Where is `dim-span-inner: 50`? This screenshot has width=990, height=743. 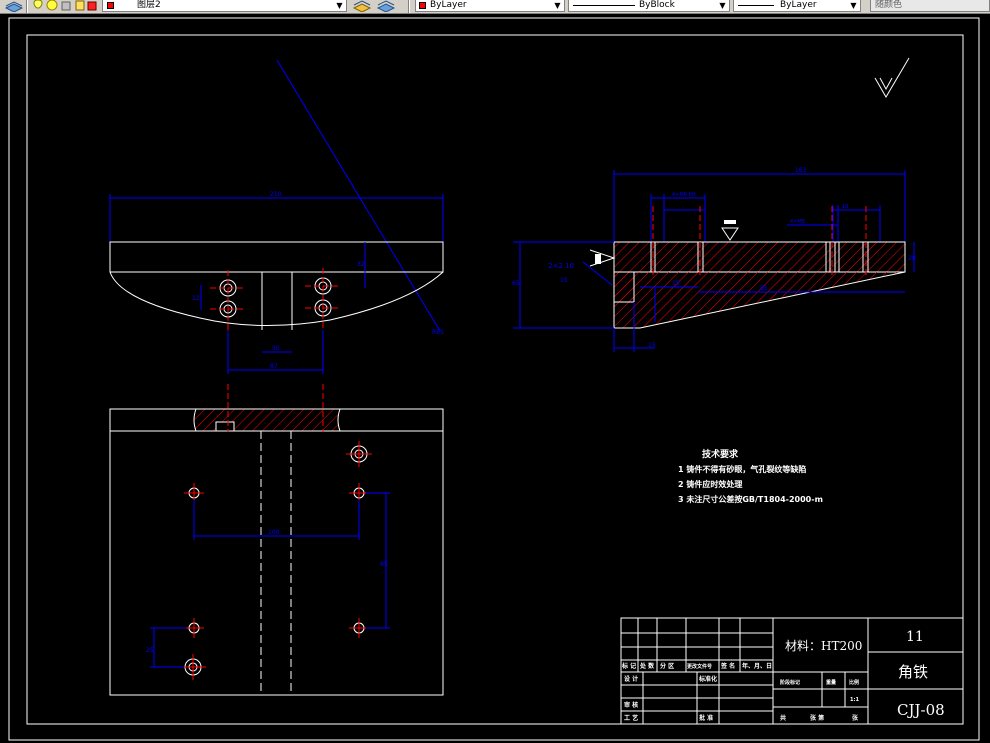 dim-span-inner: 50 is located at coordinates (276, 348).